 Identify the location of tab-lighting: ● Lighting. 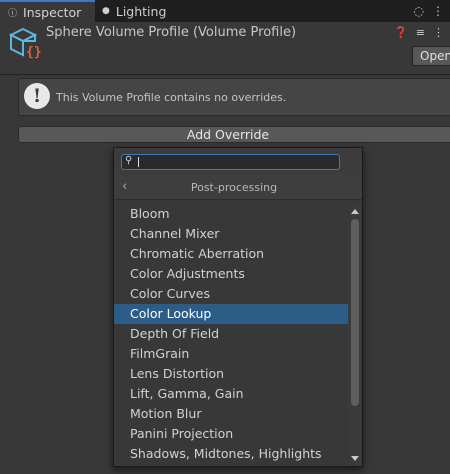
(144, 11).